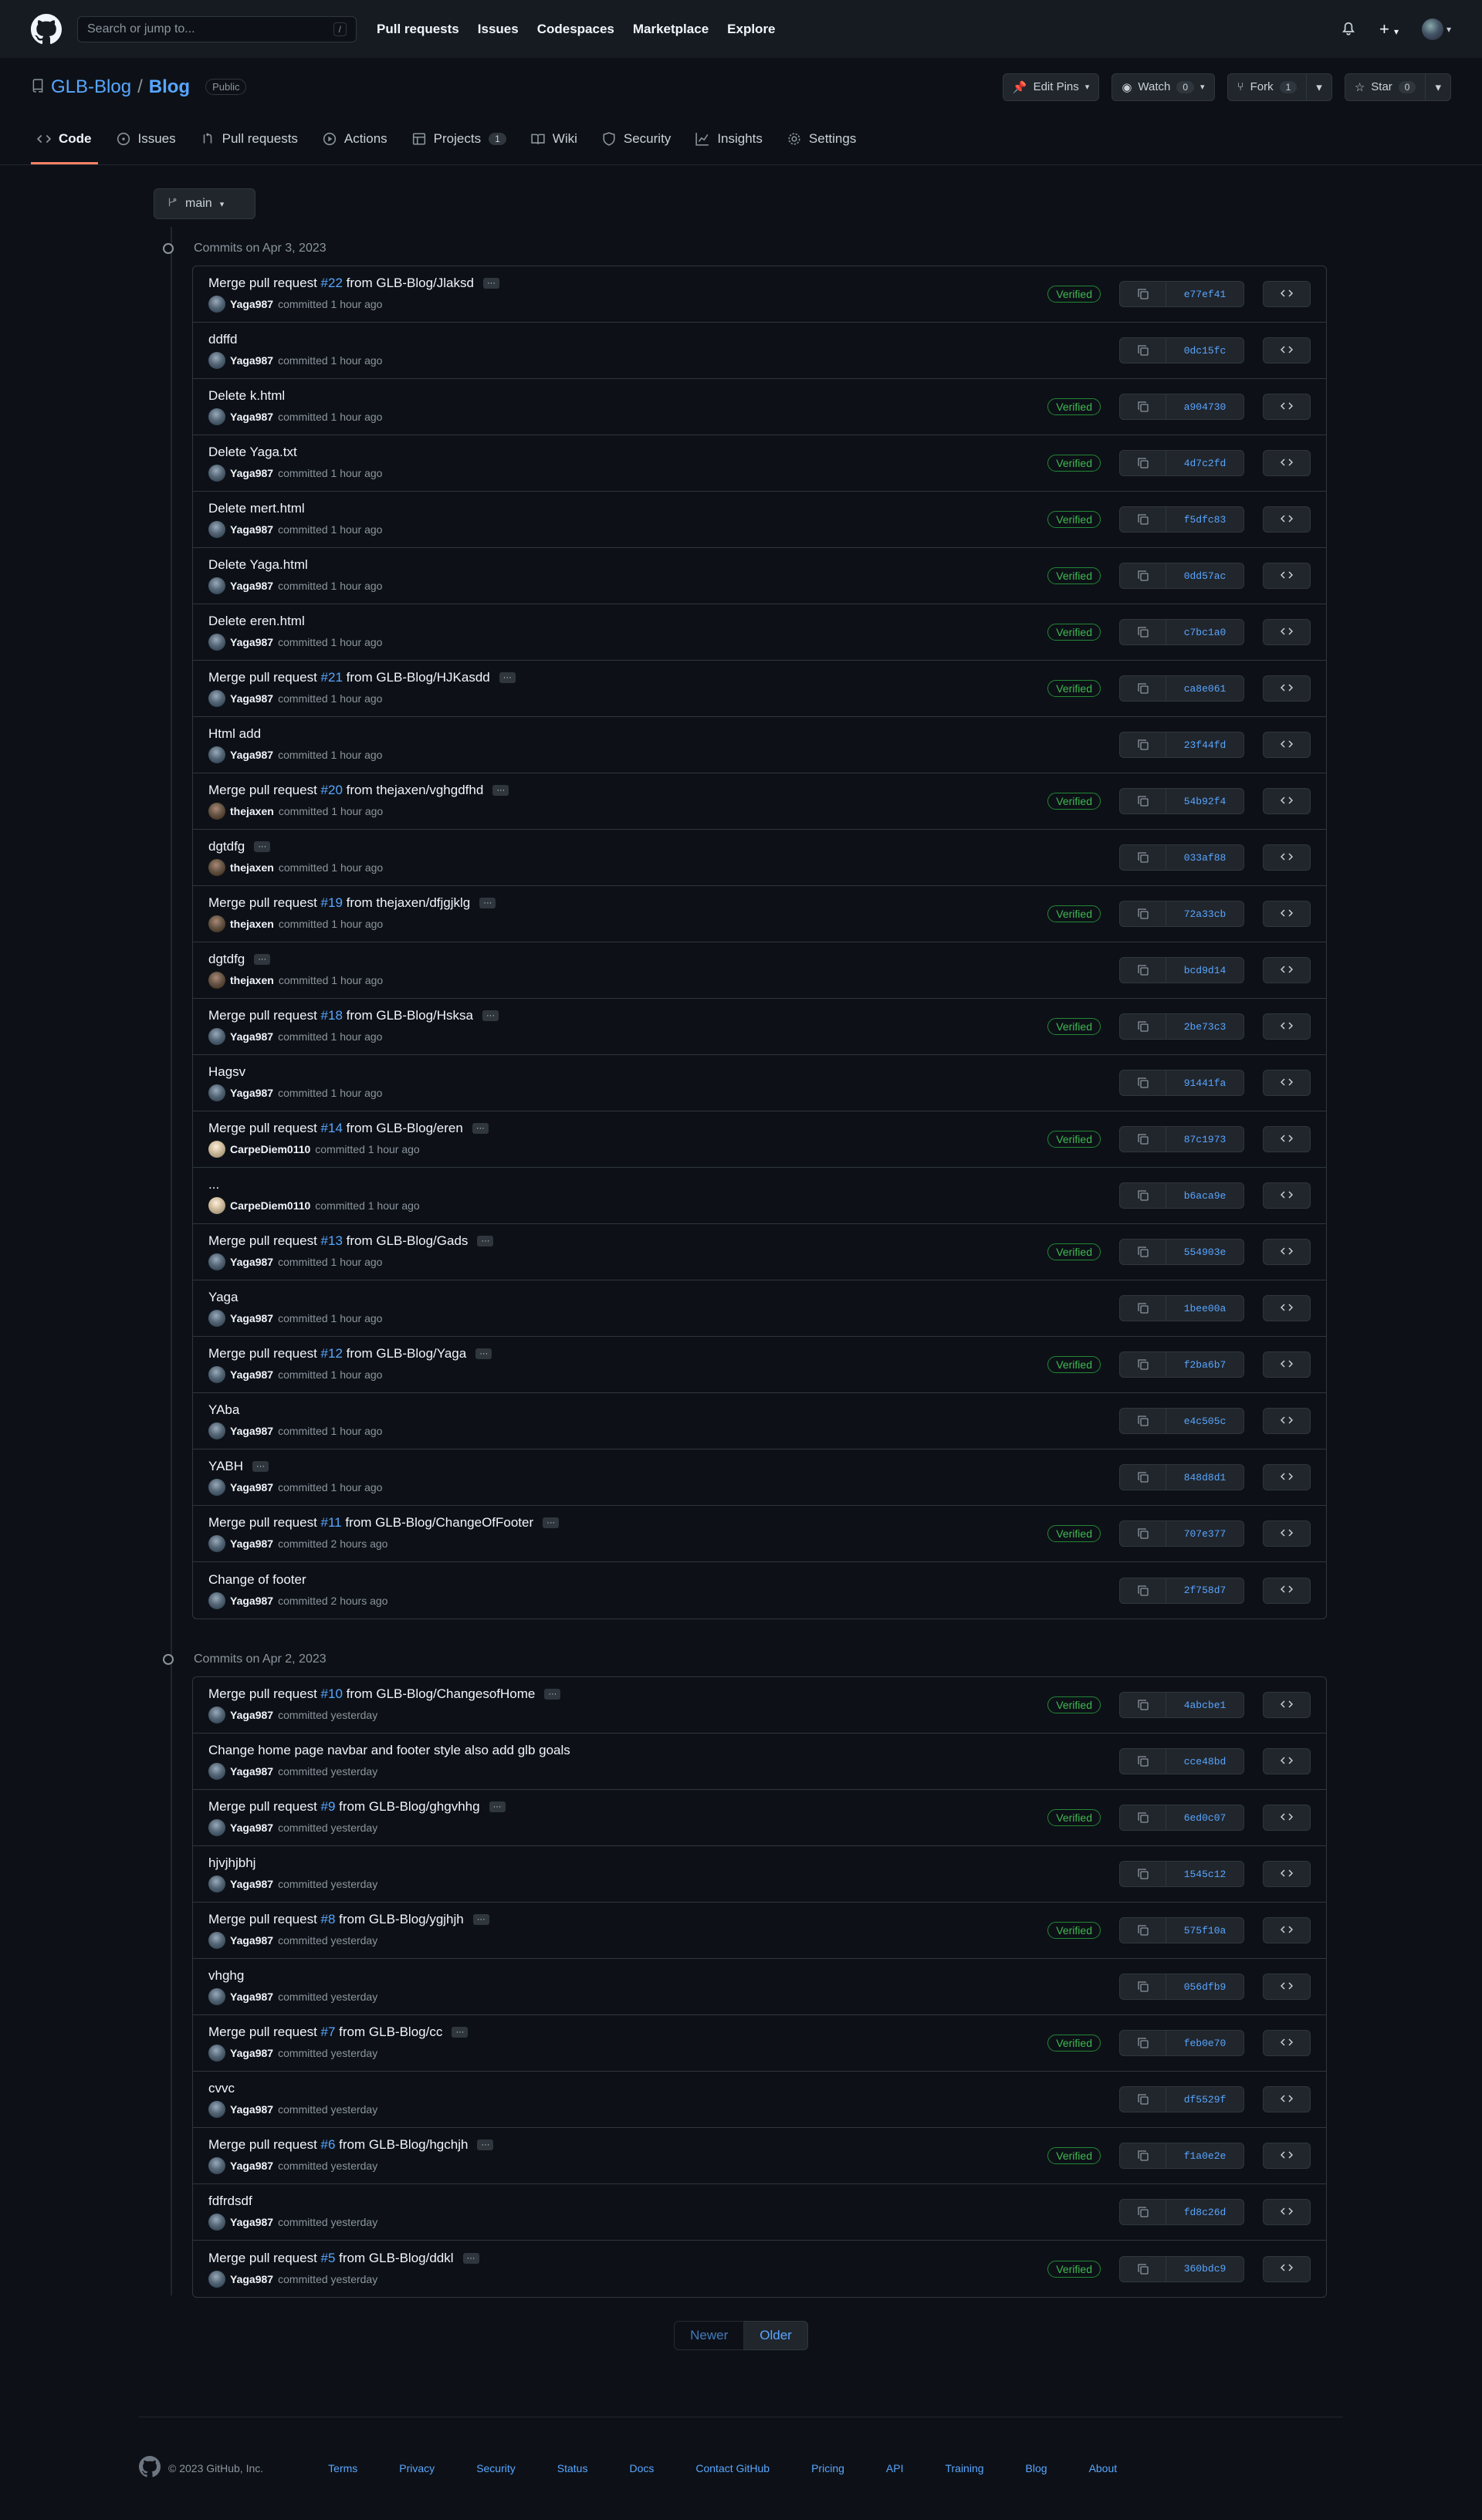  What do you see at coordinates (709, 2335) in the screenshot?
I see `newer-button: Newer` at bounding box center [709, 2335].